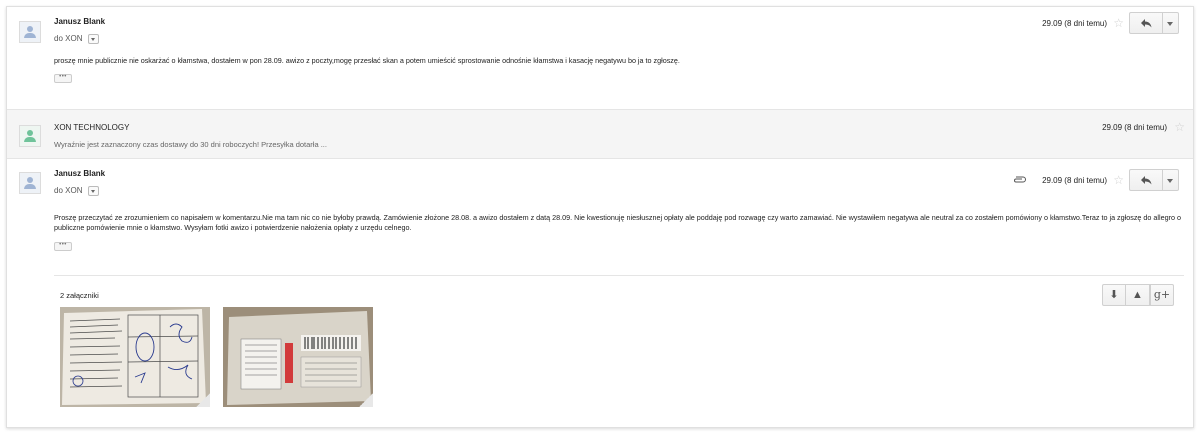 The height and width of the screenshot is (434, 1200). I want to click on customs-label-image, so click(298, 357).